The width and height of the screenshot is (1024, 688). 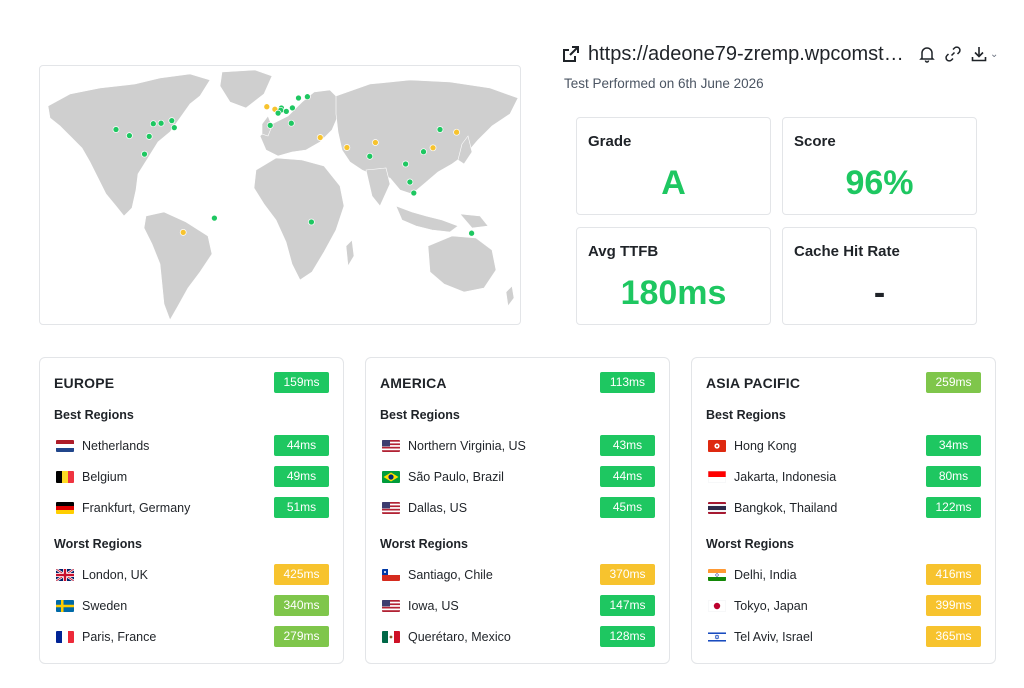 What do you see at coordinates (517, 446) in the screenshot?
I see `best-region-row: Northern Virginia, US 43ms` at bounding box center [517, 446].